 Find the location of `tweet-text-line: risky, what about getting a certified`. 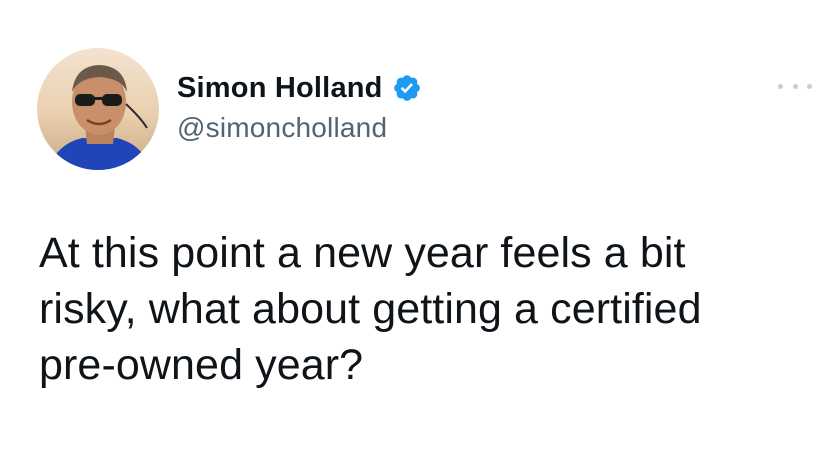

tweet-text-line: risky, what about getting a certified is located at coordinates (370, 309).